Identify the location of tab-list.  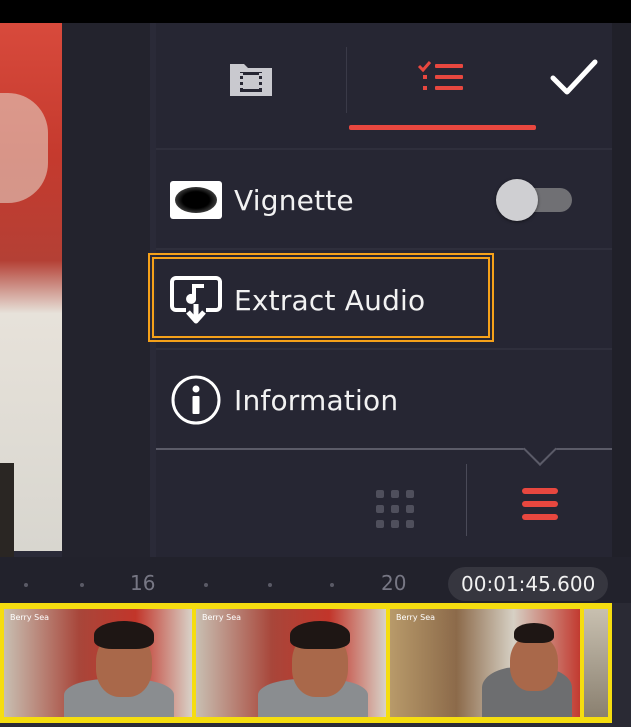
(441, 78).